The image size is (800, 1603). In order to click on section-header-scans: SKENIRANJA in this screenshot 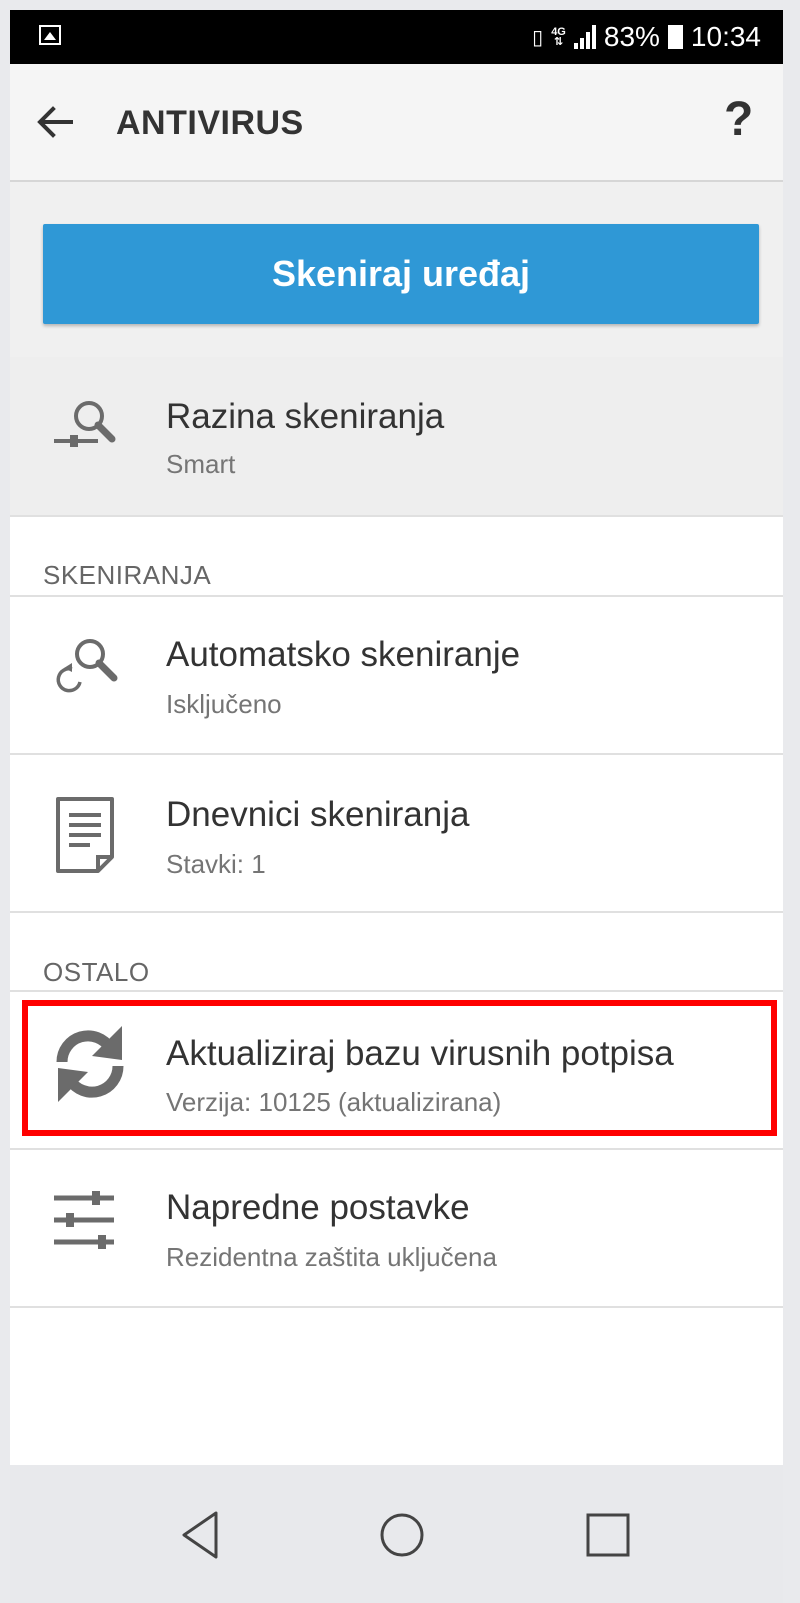, I will do `click(127, 575)`.